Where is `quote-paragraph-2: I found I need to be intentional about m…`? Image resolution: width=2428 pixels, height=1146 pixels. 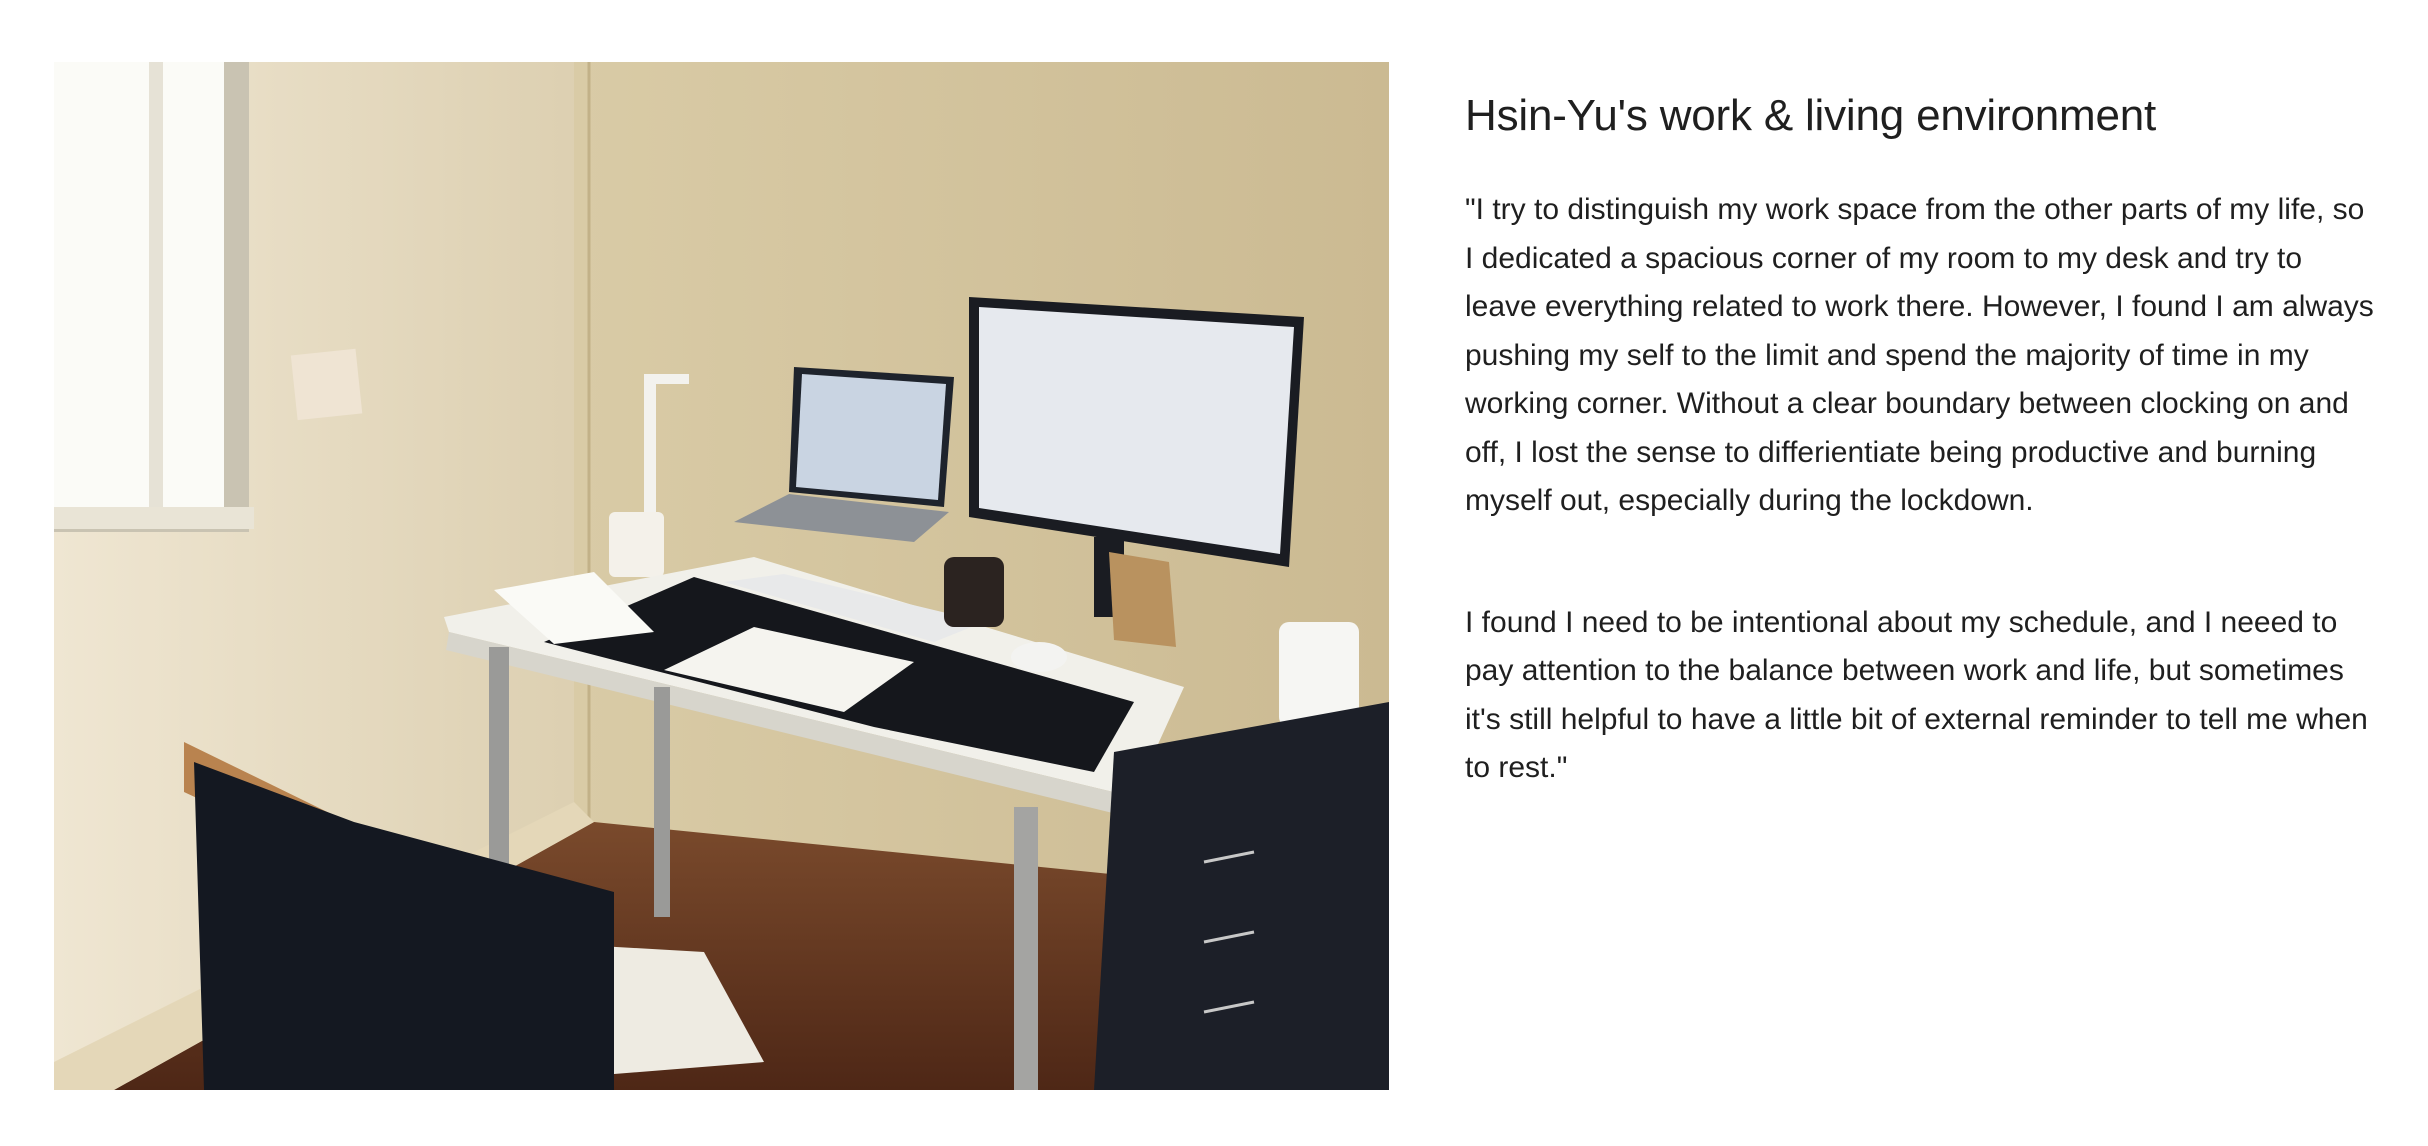 quote-paragraph-2: I found I need to be intentional about m… is located at coordinates (1916, 695).